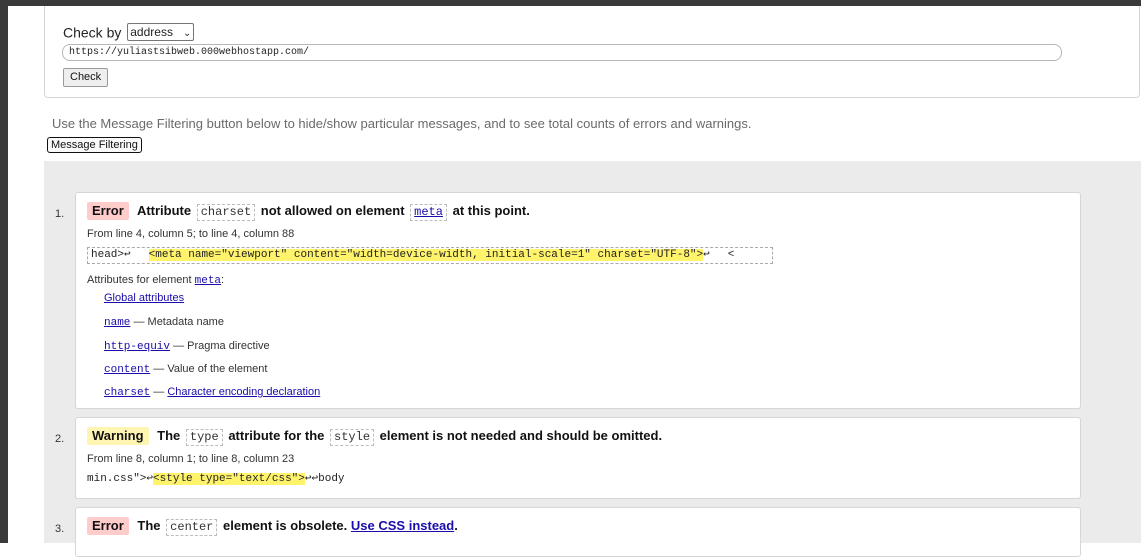 This screenshot has height=557, width=1141. Describe the element at coordinates (60, 214) in the screenshot. I see `message-number: 1.` at that location.